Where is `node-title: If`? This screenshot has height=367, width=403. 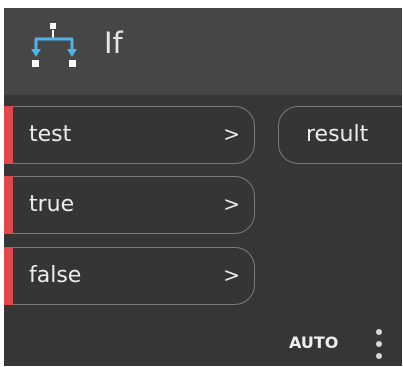
node-title: If is located at coordinates (113, 43).